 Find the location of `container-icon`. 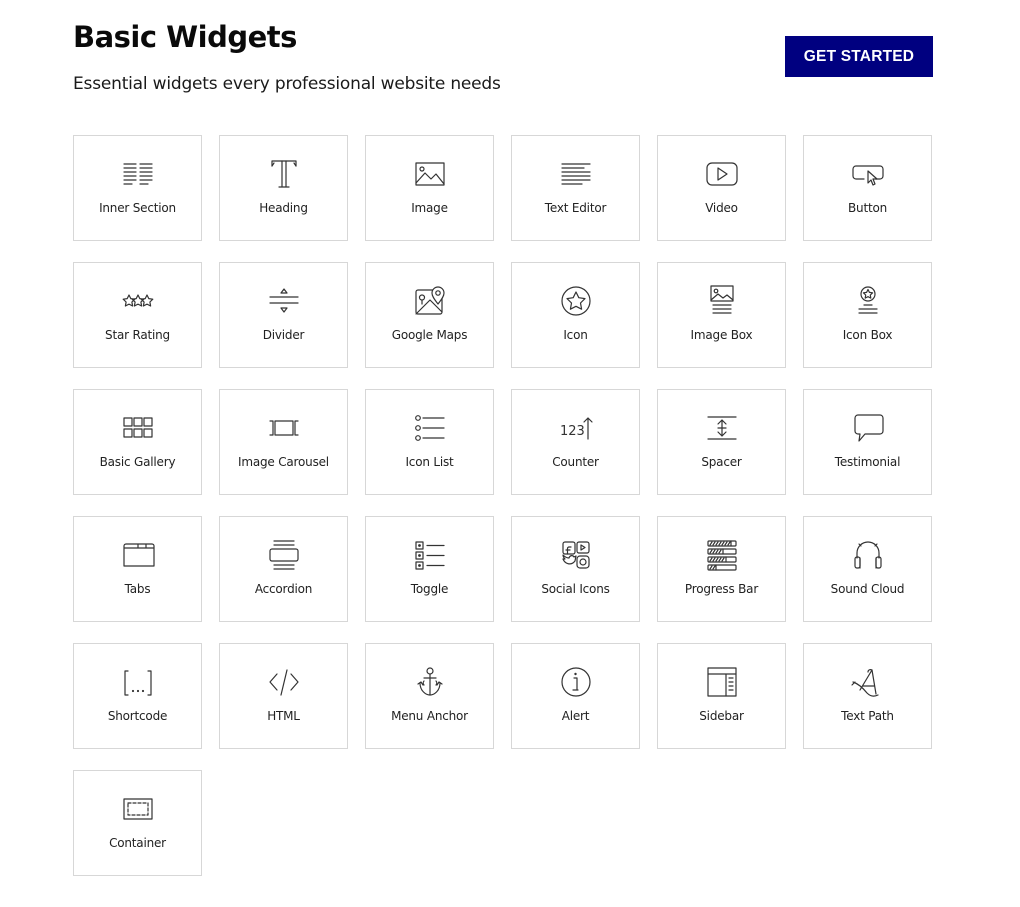

container-icon is located at coordinates (138, 809).